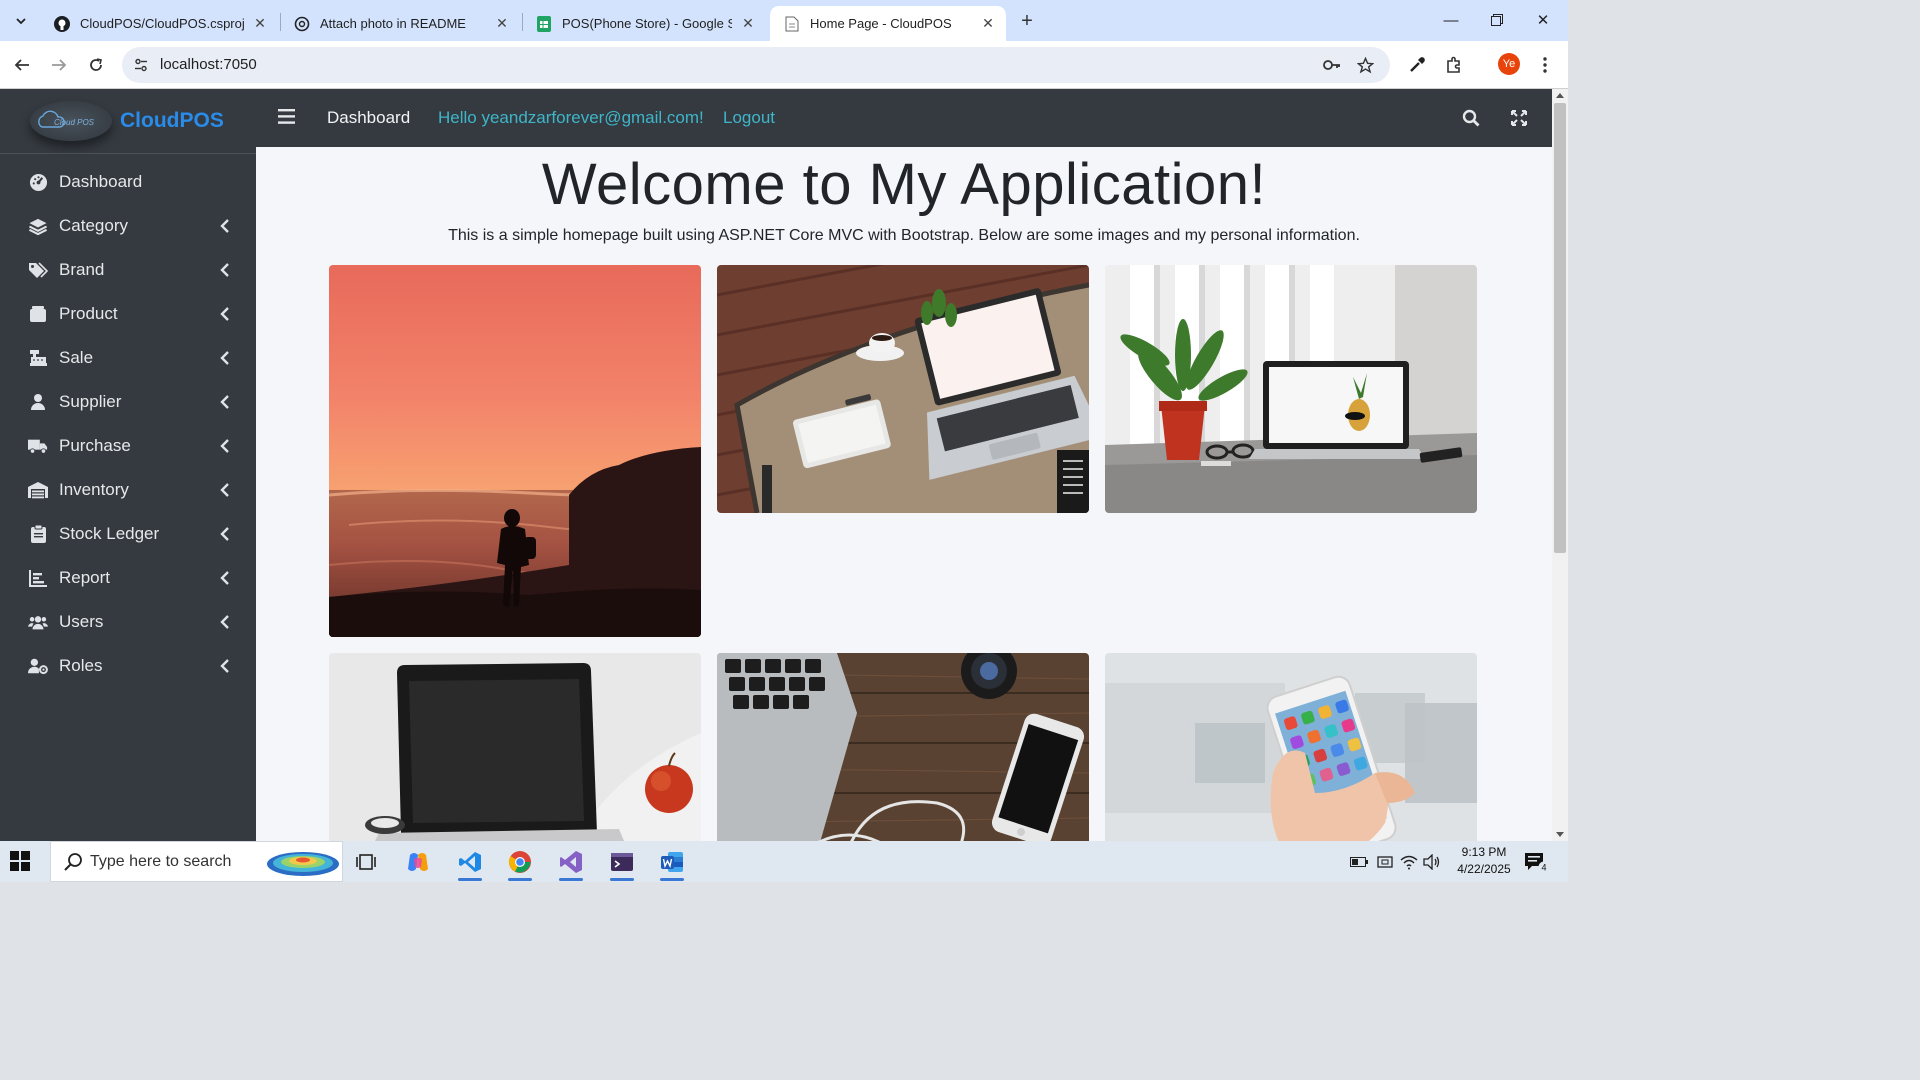  Describe the element at coordinates (59, 65) in the screenshot. I see `forward-button` at that location.